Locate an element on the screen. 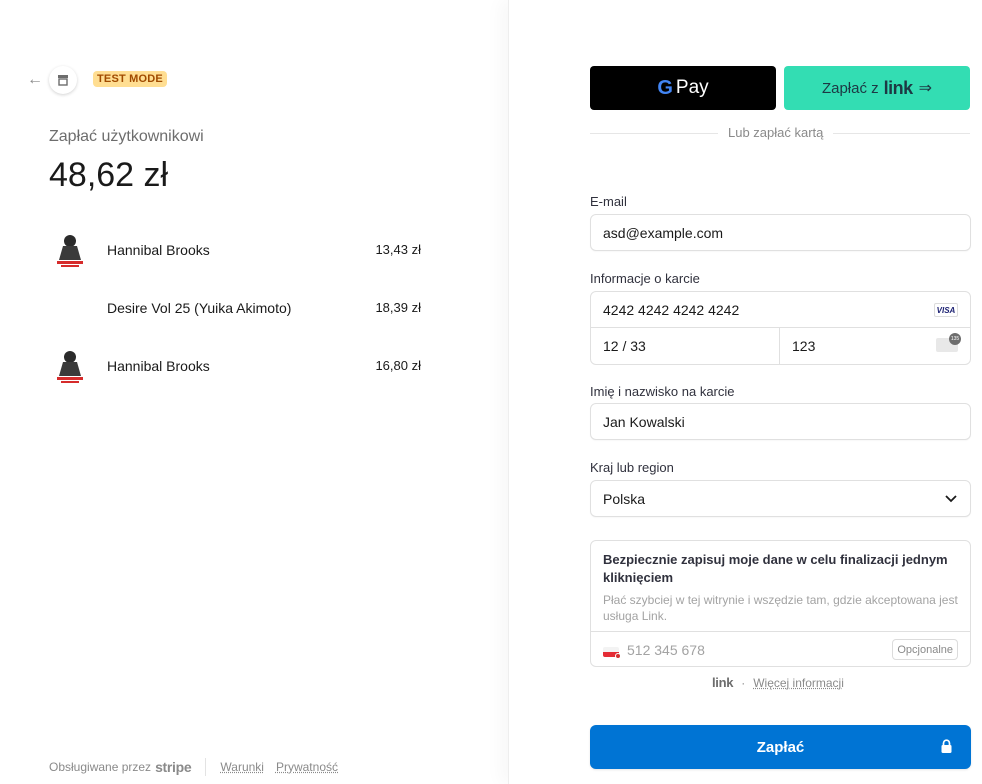  visa-icon: VISA is located at coordinates (946, 310).